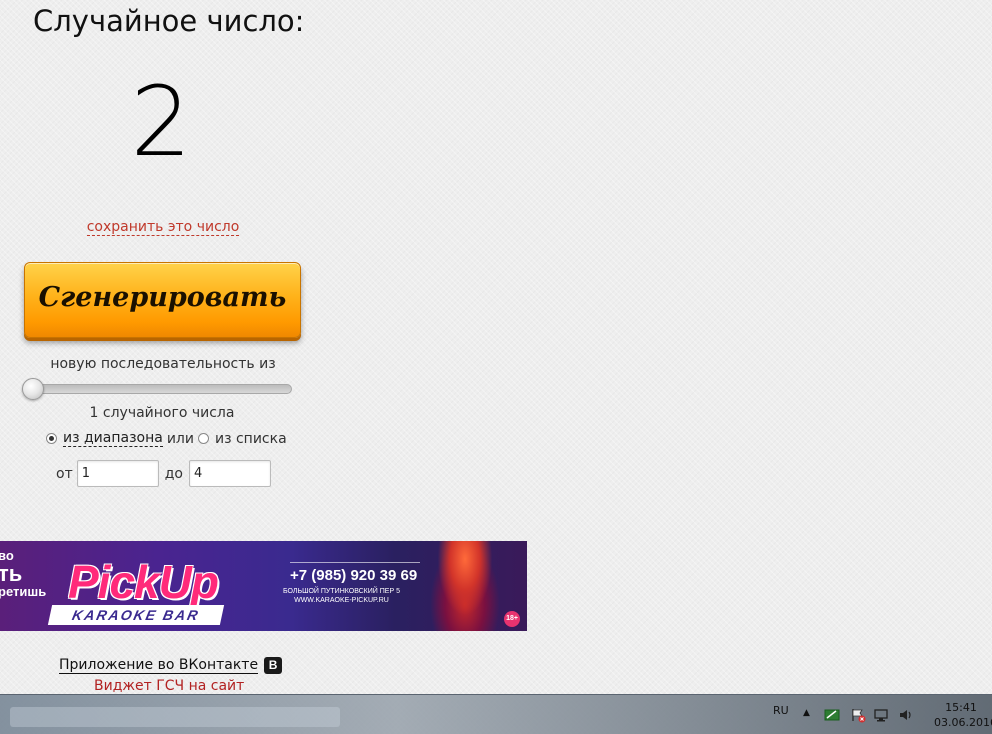  What do you see at coordinates (180, 438) in the screenshot?
I see `or-label: или` at bounding box center [180, 438].